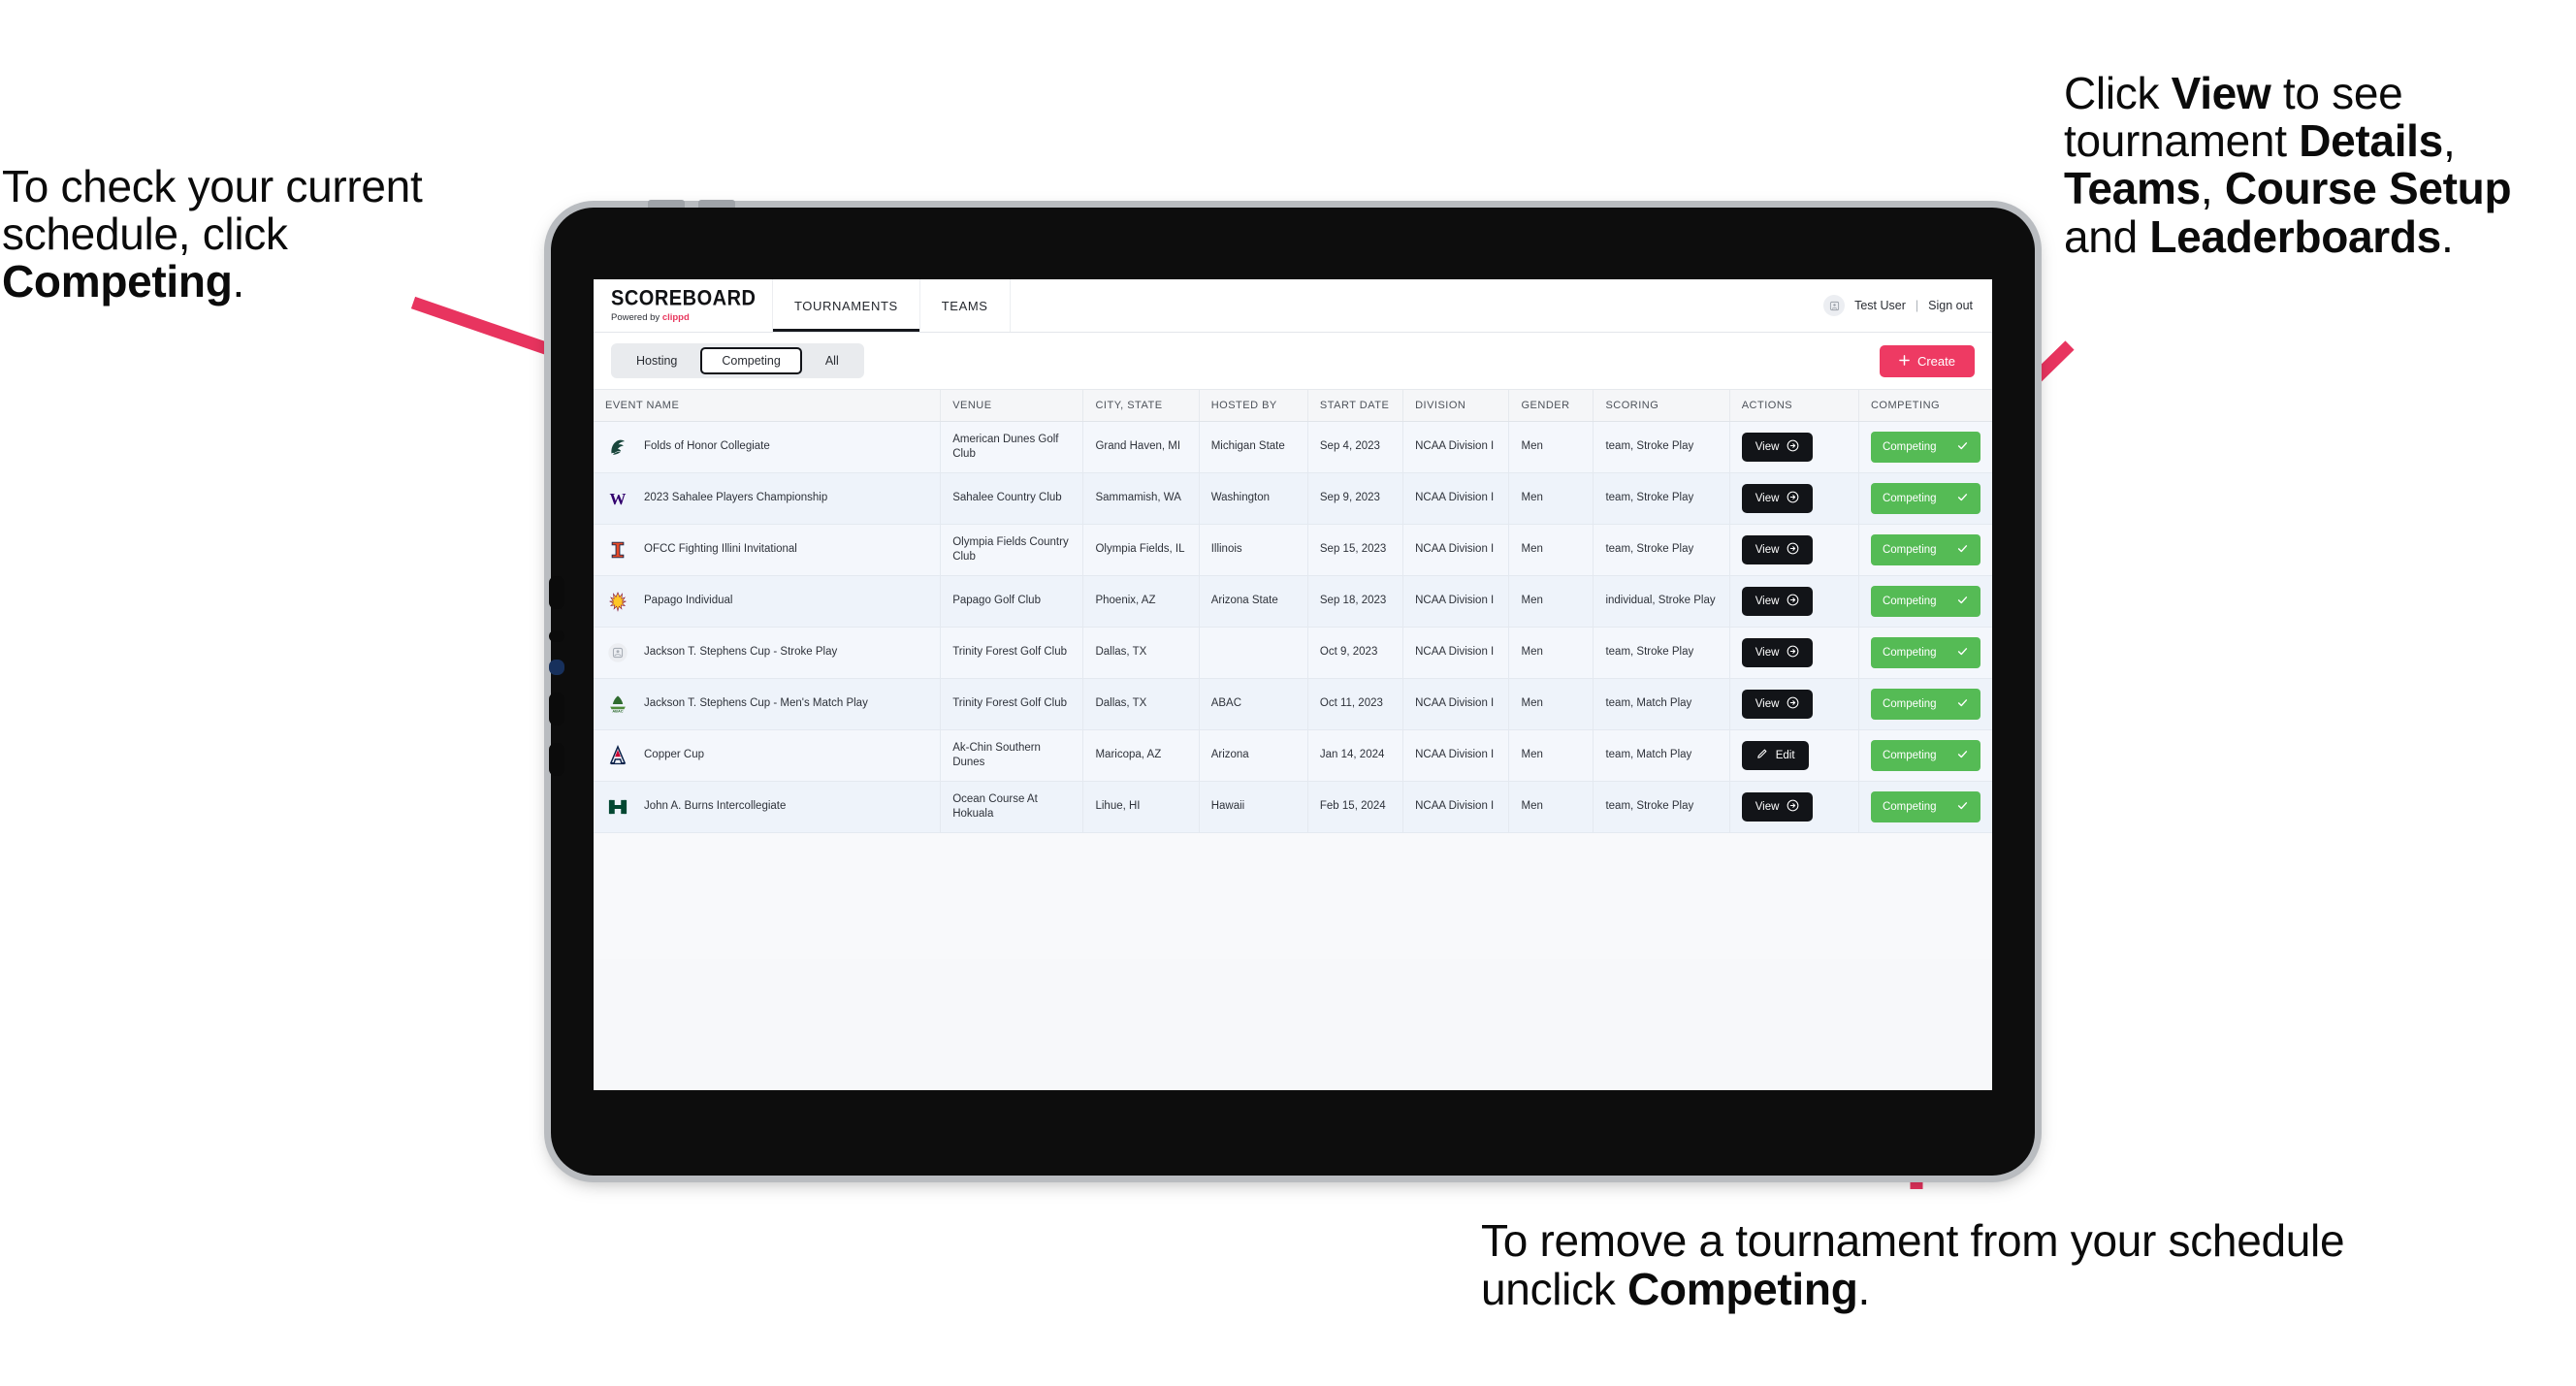 The height and width of the screenshot is (1386, 2576). Describe the element at coordinates (1141, 447) in the screenshot. I see `cell-city-state: Grand Haven, MI` at that location.